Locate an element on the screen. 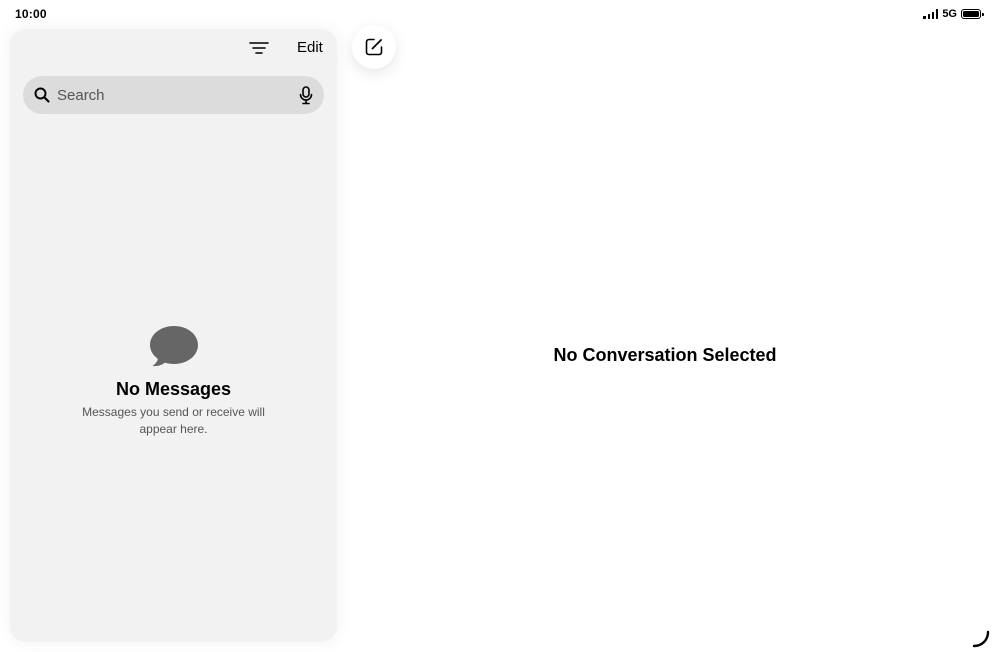  network-type: 5G is located at coordinates (949, 14).